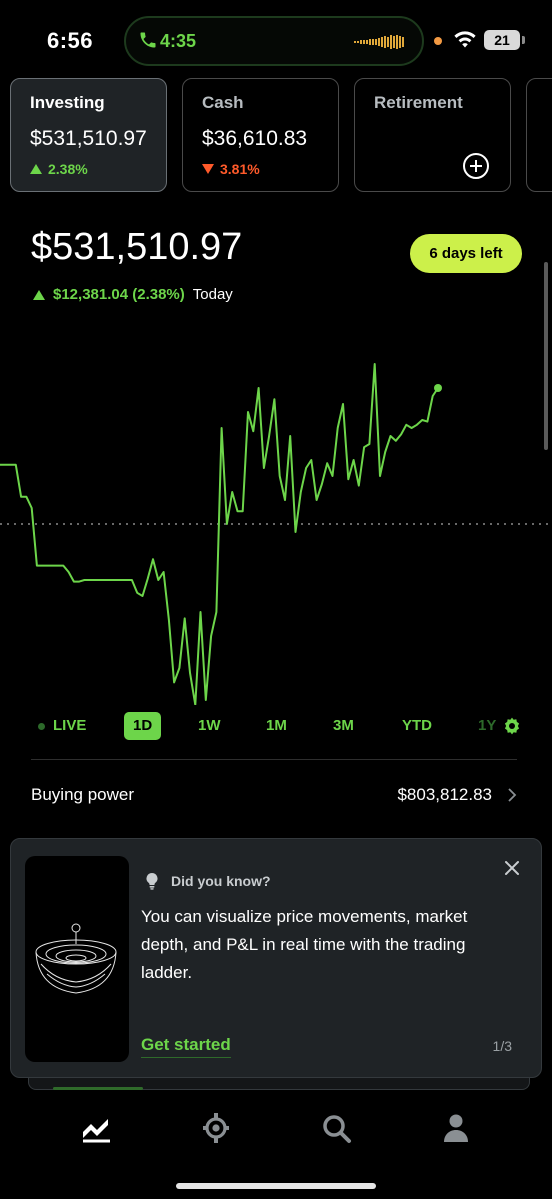 This screenshot has width=552, height=1199. Describe the element at coordinates (240, 169) in the screenshot. I see `account-card-change-value: 3.81%` at that location.